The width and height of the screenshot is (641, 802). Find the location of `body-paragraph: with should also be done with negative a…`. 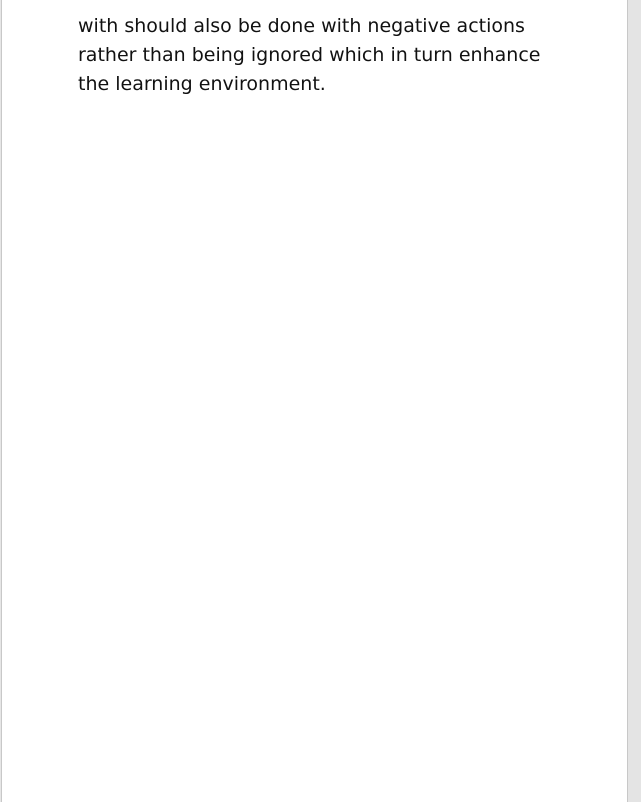

body-paragraph: with should also be done with negative a… is located at coordinates (318, 55).